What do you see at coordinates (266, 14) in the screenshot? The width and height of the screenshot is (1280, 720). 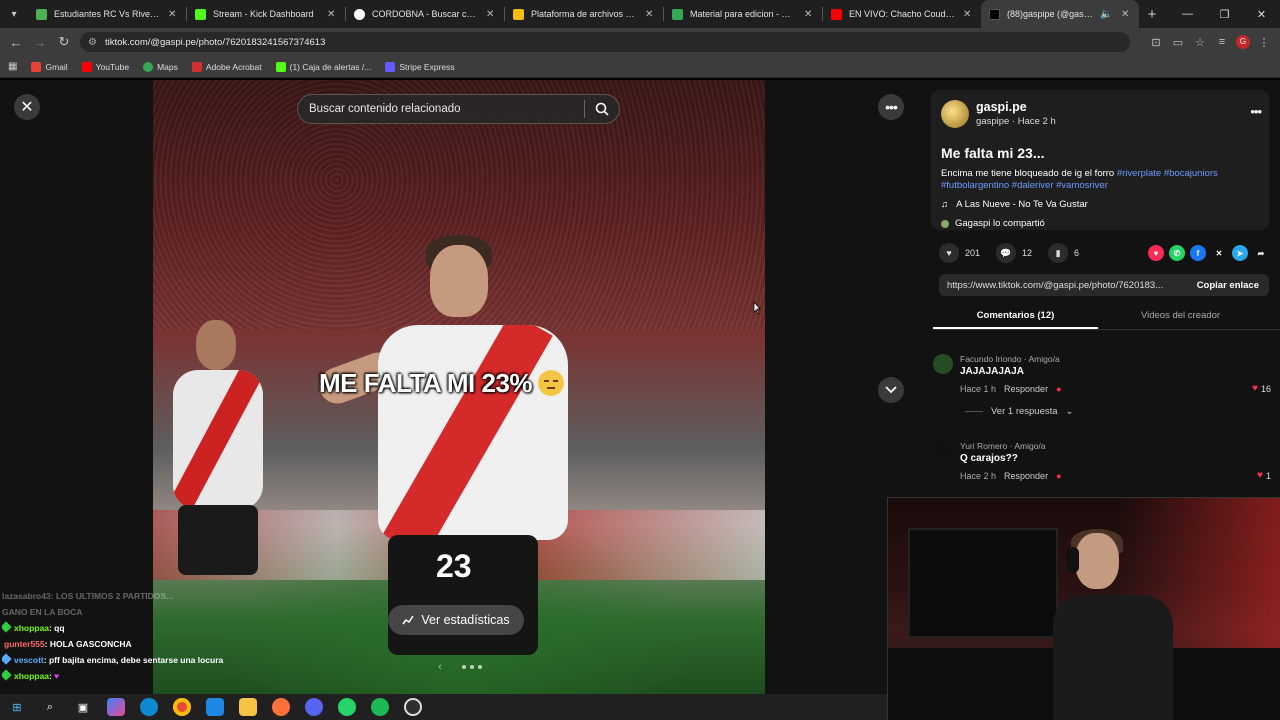 I see `browser-tab: Stream - Kick Dashboard ✕` at bounding box center [266, 14].